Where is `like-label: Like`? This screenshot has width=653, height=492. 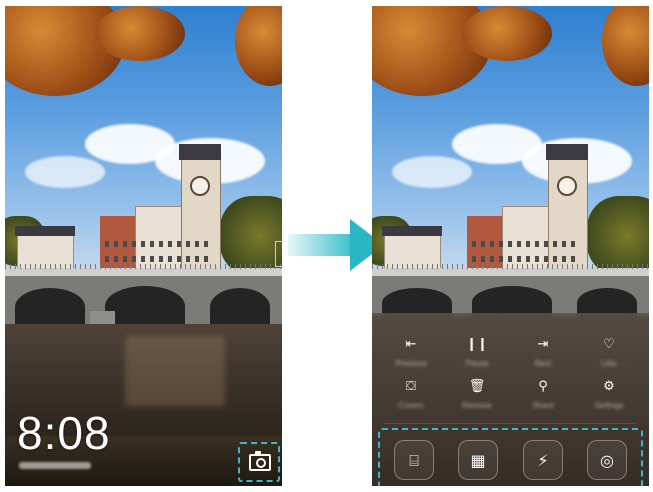 like-label: Like is located at coordinates (609, 363).